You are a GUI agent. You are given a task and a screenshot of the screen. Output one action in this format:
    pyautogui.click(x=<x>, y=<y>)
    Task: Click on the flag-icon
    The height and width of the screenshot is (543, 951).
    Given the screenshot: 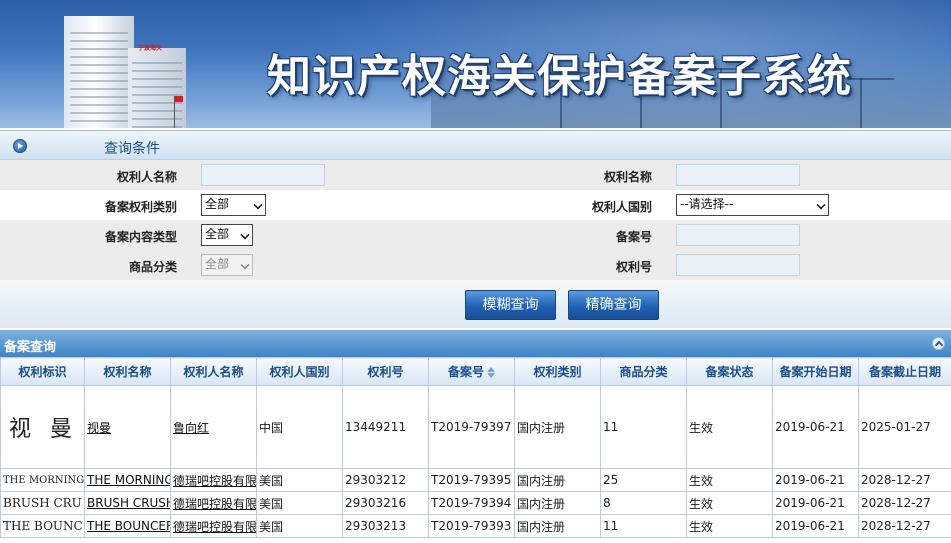 What is the action you would take?
    pyautogui.click(x=178, y=112)
    